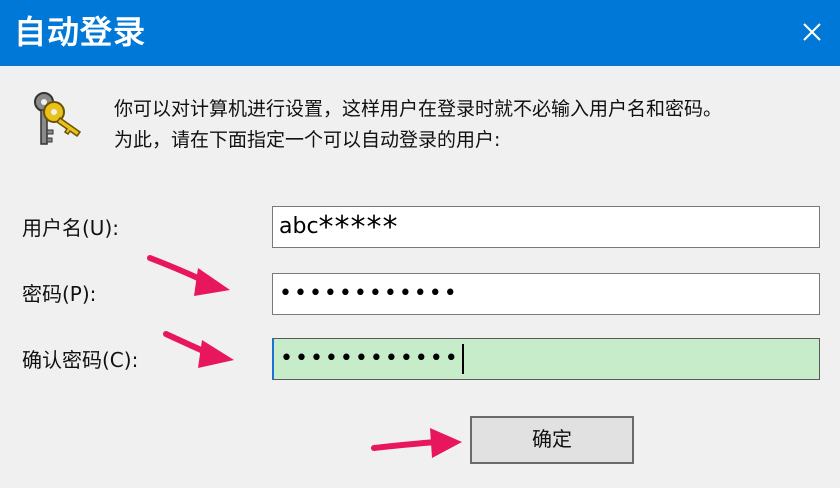 This screenshot has width=840, height=488. What do you see at coordinates (80, 360) in the screenshot?
I see `confirm-password-label: 确认密码(C):` at bounding box center [80, 360].